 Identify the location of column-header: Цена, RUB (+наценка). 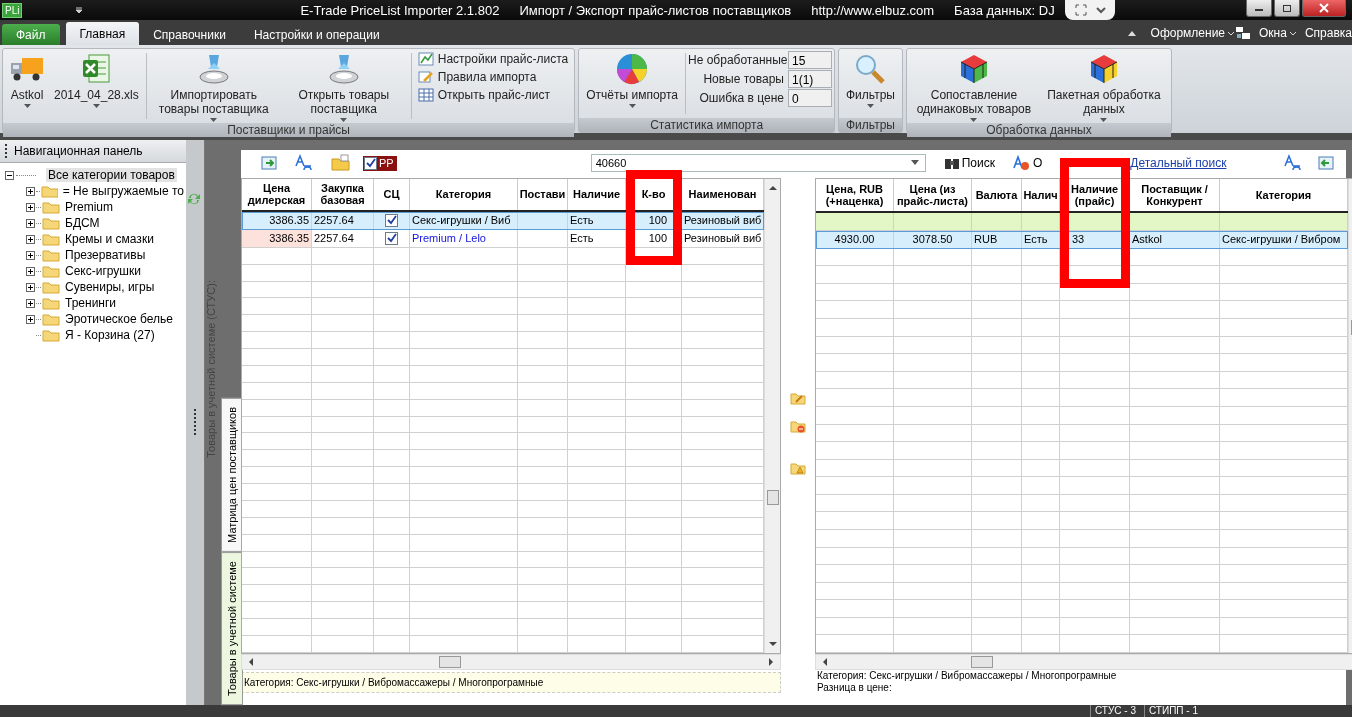
(855, 195).